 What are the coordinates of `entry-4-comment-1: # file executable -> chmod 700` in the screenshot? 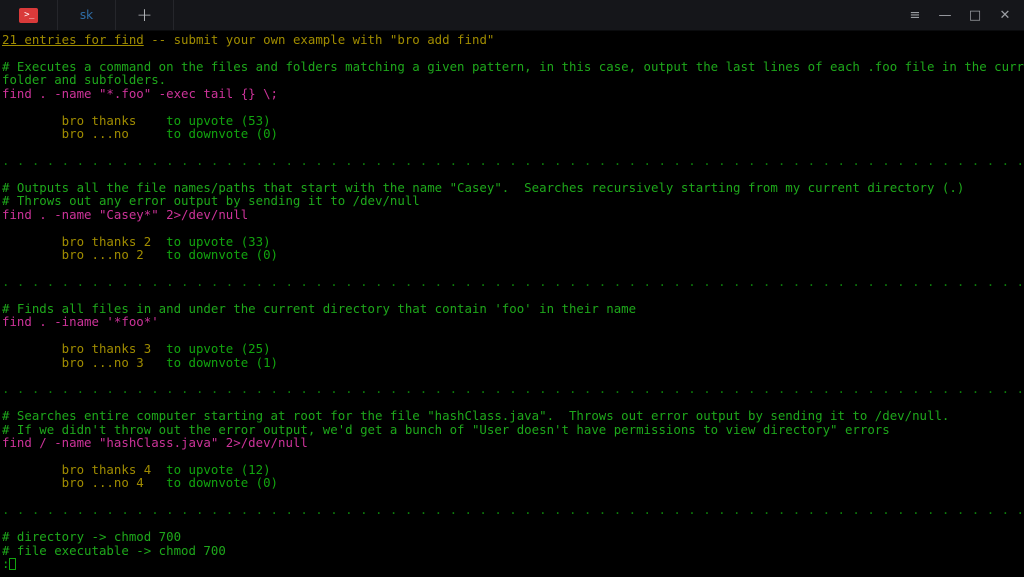 It's located at (114, 550).